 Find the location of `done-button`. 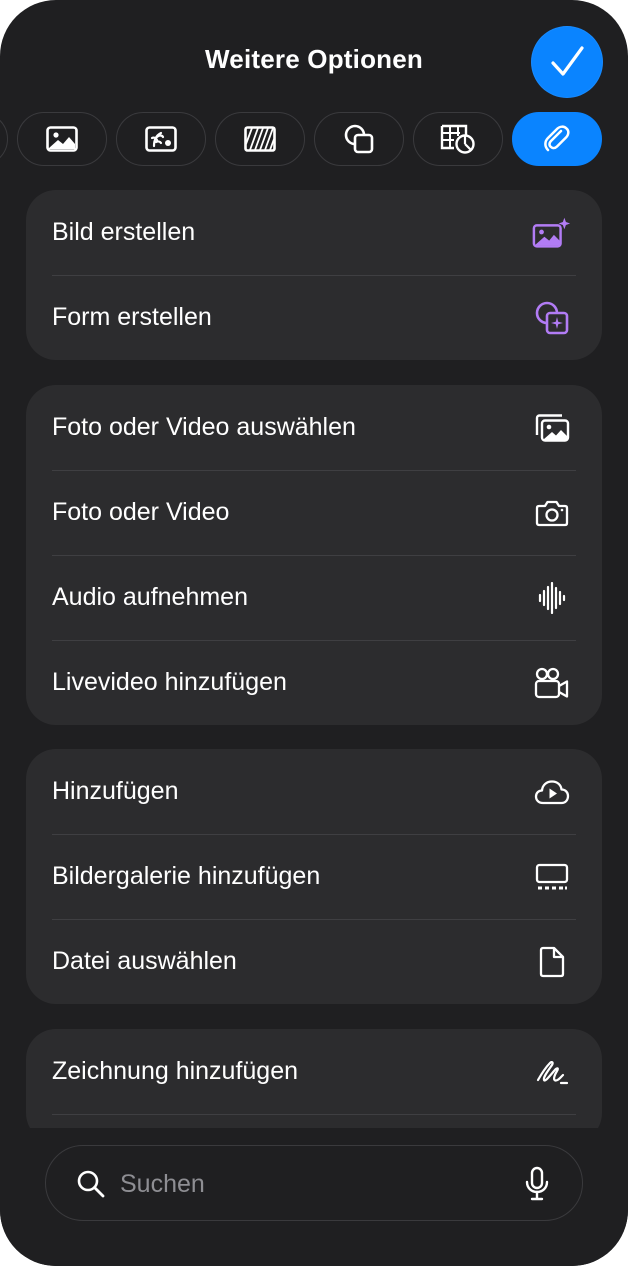

done-button is located at coordinates (567, 62).